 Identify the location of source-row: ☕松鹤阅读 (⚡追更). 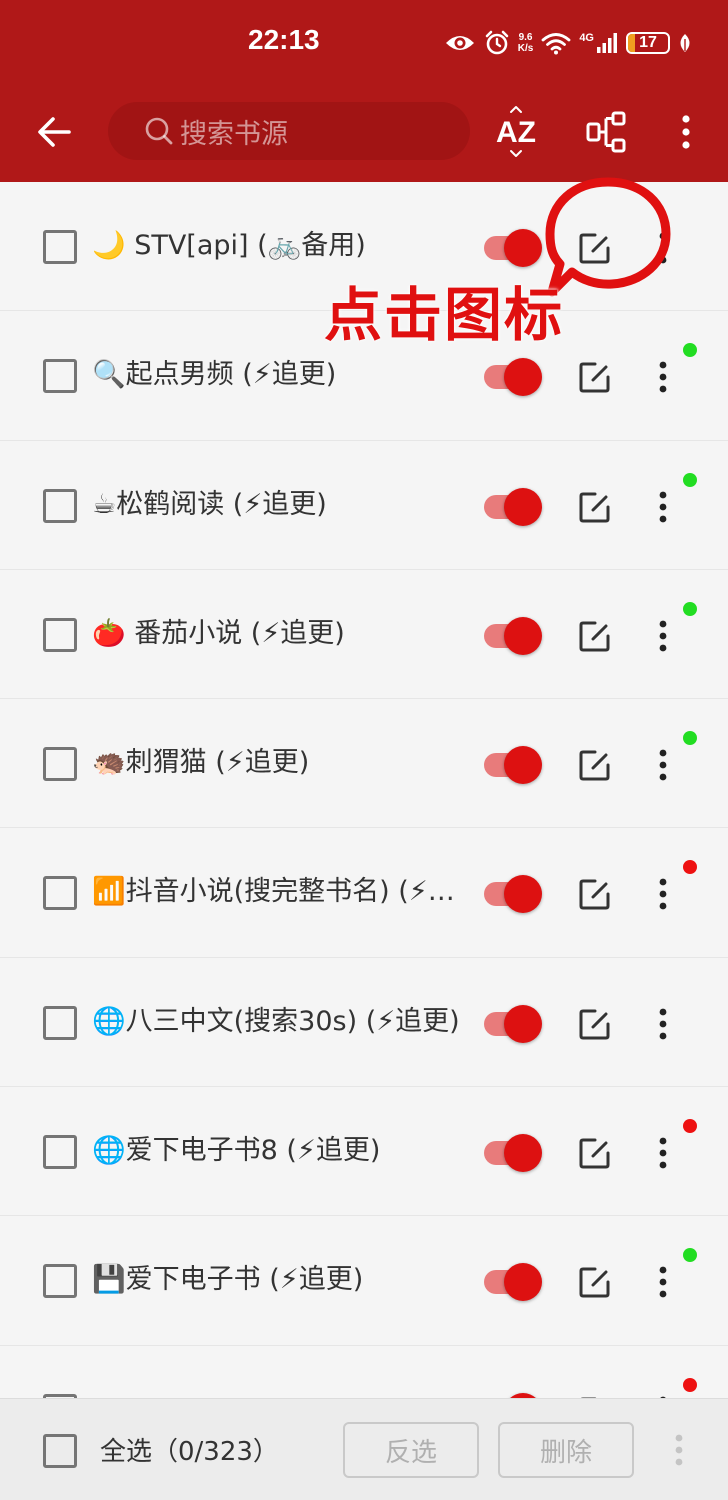
(364, 505).